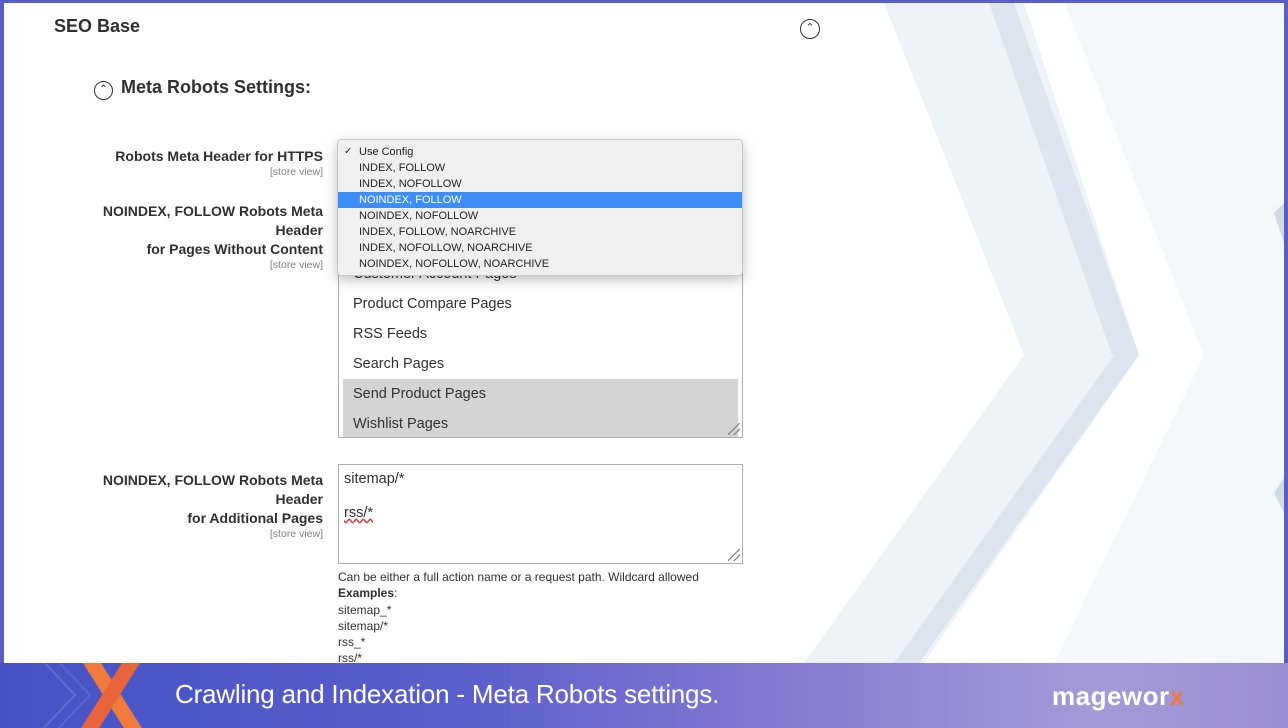 The height and width of the screenshot is (728, 1288). What do you see at coordinates (212, 211) in the screenshot?
I see `no-content-label-line1: NOINDEX, FOLLOW Robots Meta` at bounding box center [212, 211].